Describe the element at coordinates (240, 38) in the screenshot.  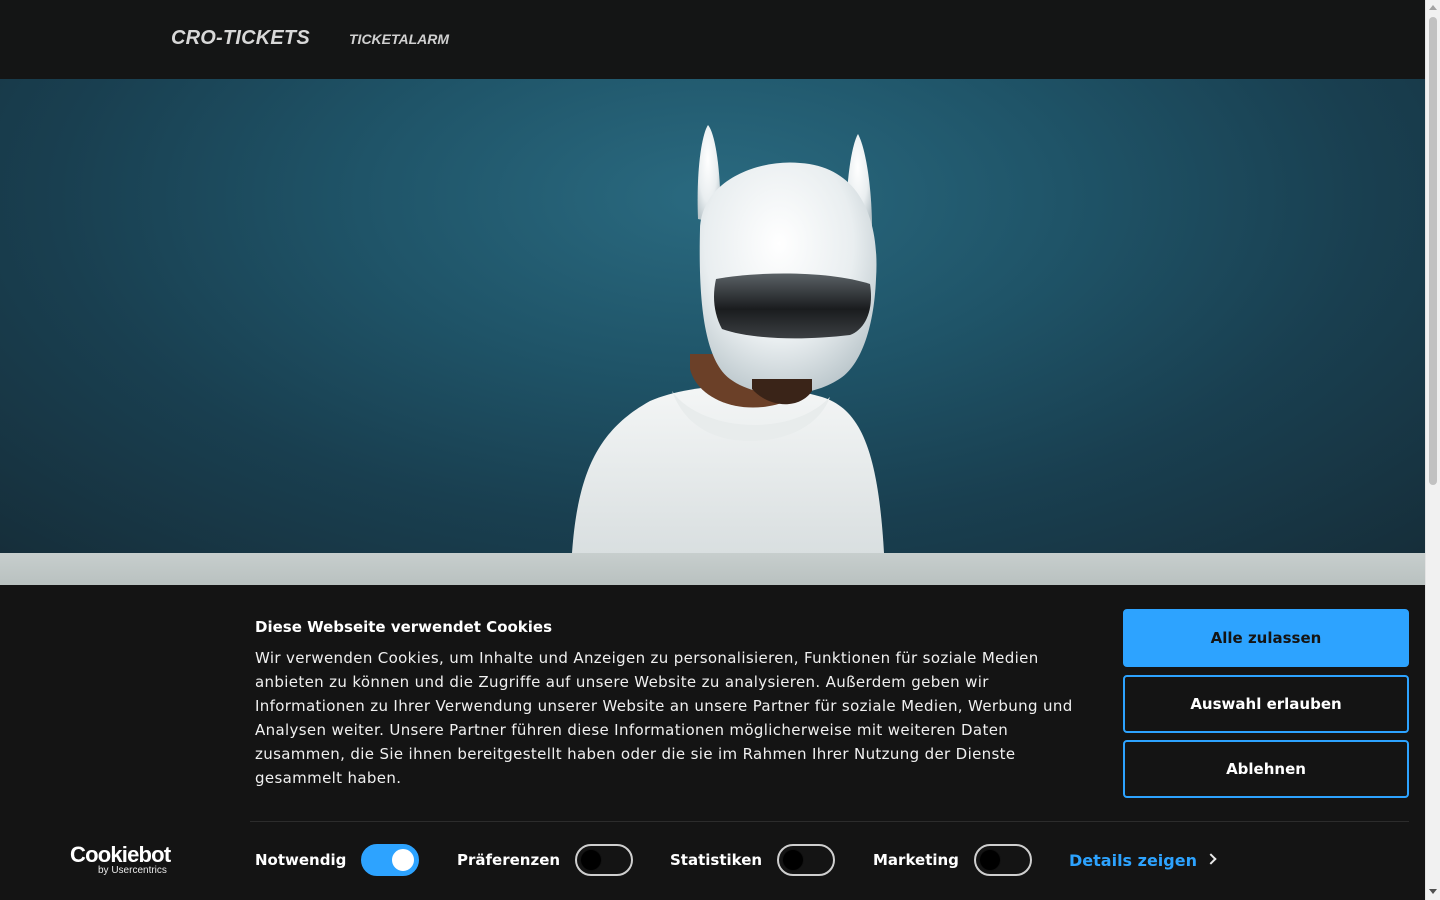
I see `brand-link: CRO-TICKETS` at that location.